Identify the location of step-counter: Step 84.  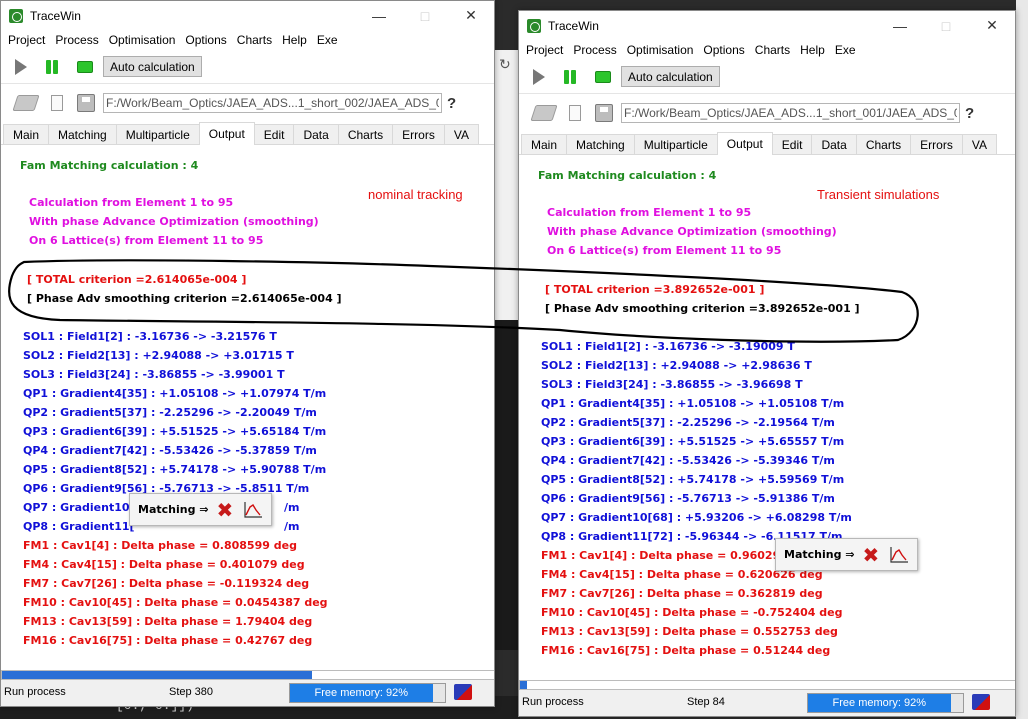
(706, 702).